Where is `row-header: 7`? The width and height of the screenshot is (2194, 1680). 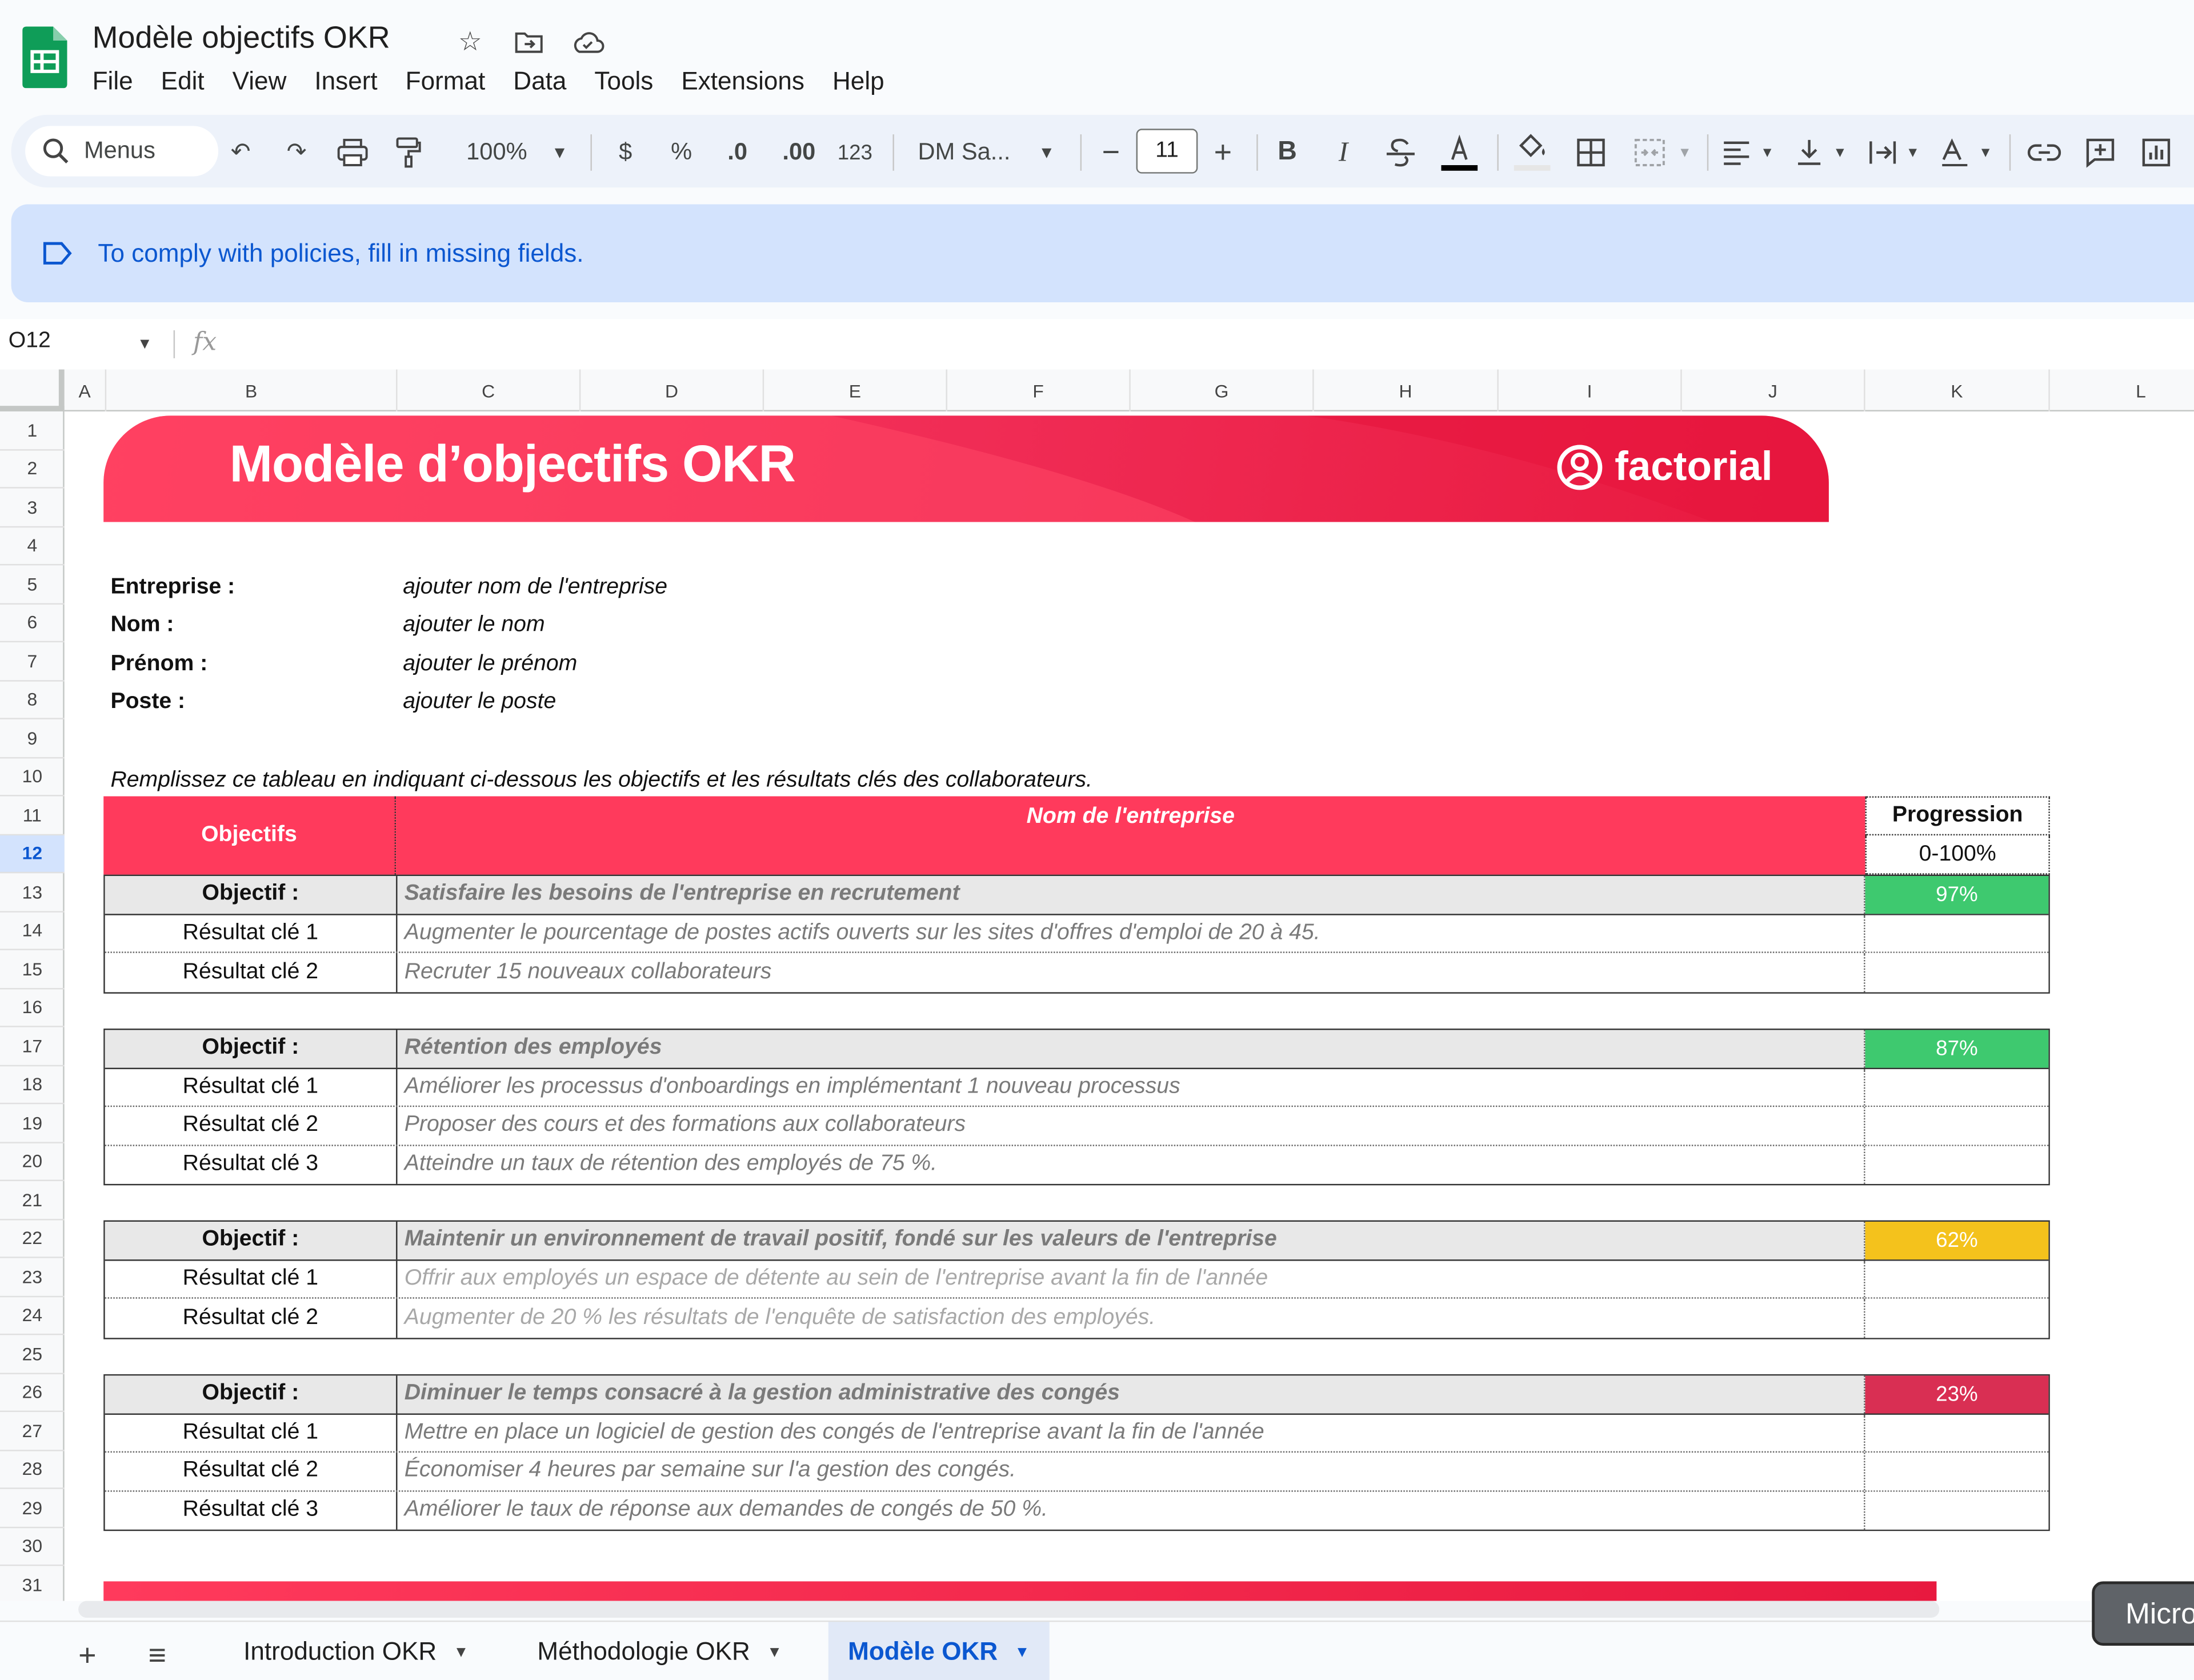 row-header: 7 is located at coordinates (33, 661).